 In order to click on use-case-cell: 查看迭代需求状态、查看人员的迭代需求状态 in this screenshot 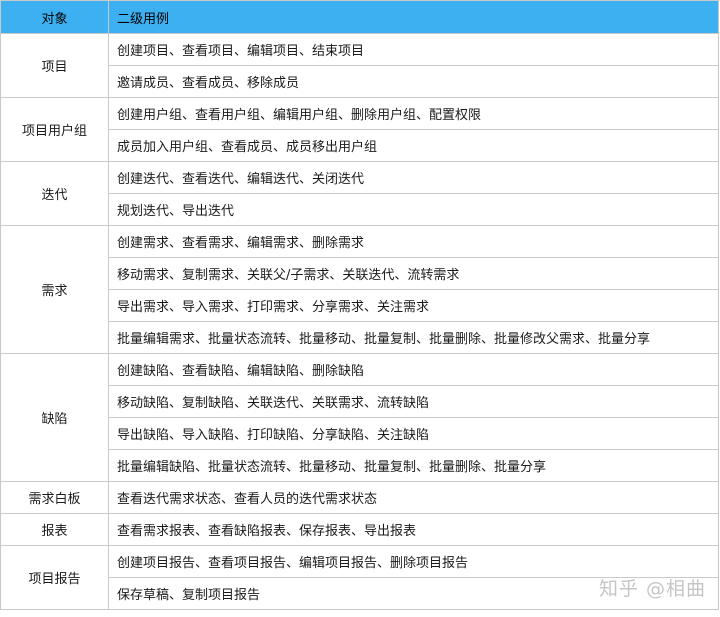, I will do `click(413, 497)`.